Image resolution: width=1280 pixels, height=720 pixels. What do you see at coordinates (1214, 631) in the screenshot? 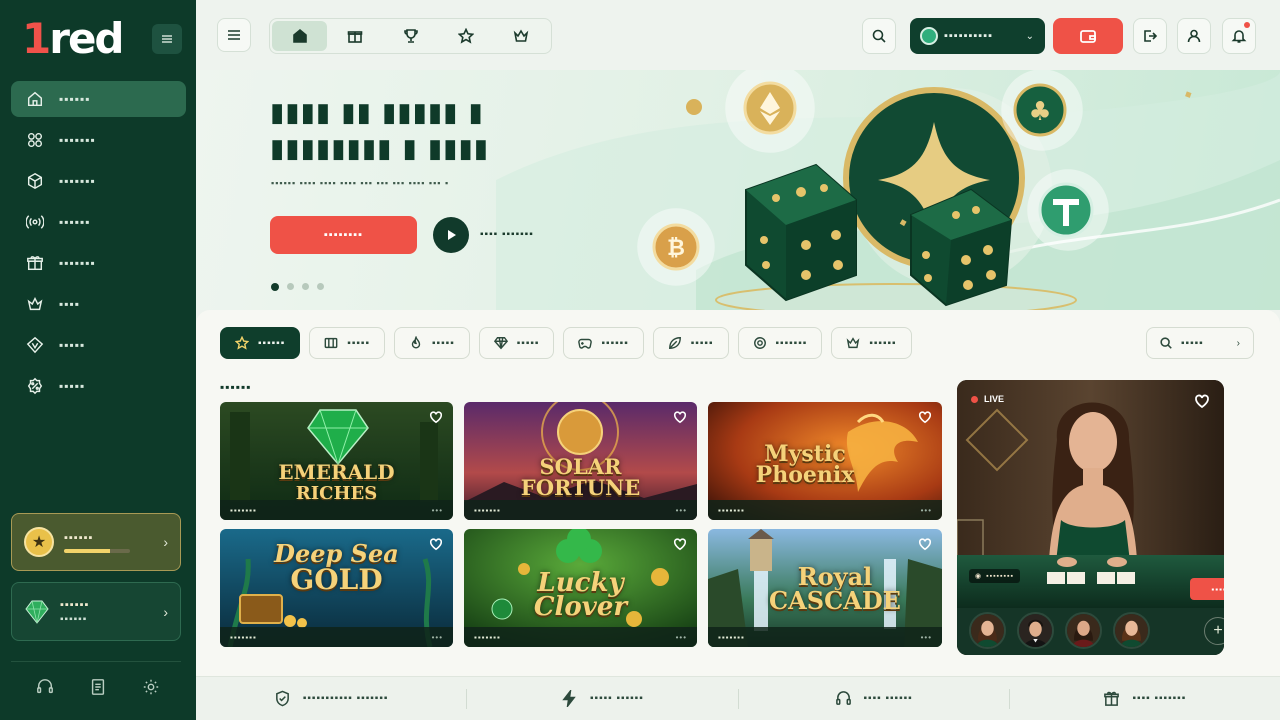
I see `add-icon: +` at bounding box center [1214, 631].